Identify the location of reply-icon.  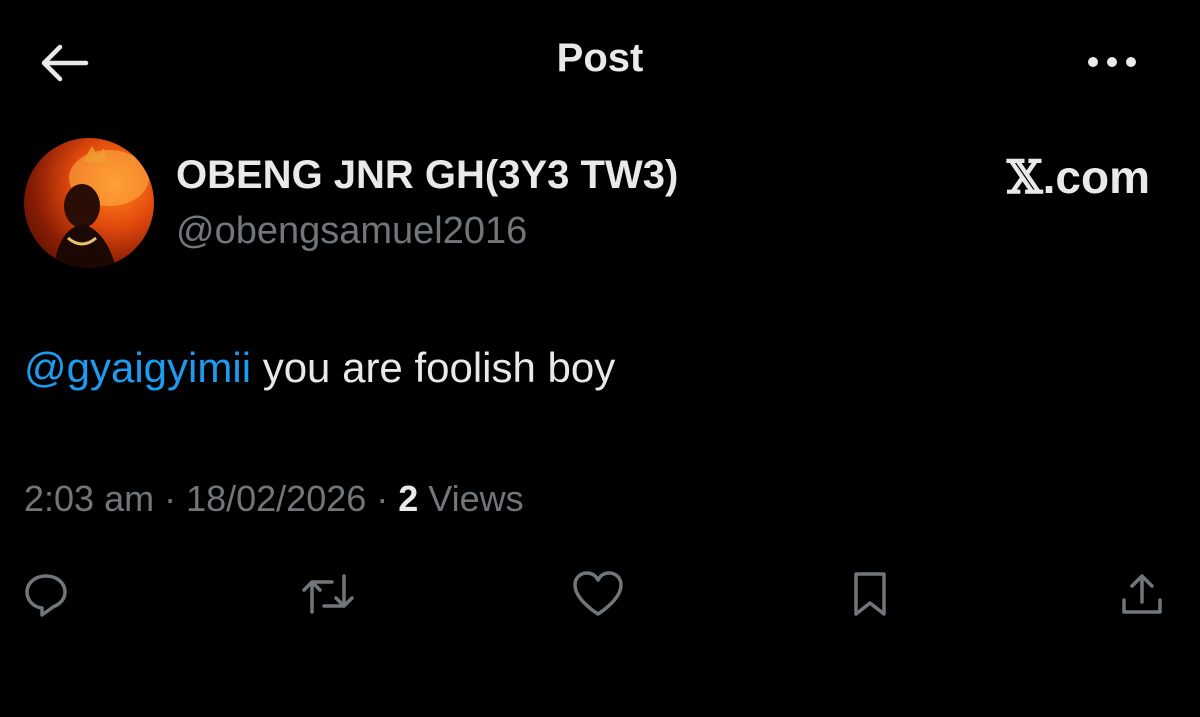
(46, 595).